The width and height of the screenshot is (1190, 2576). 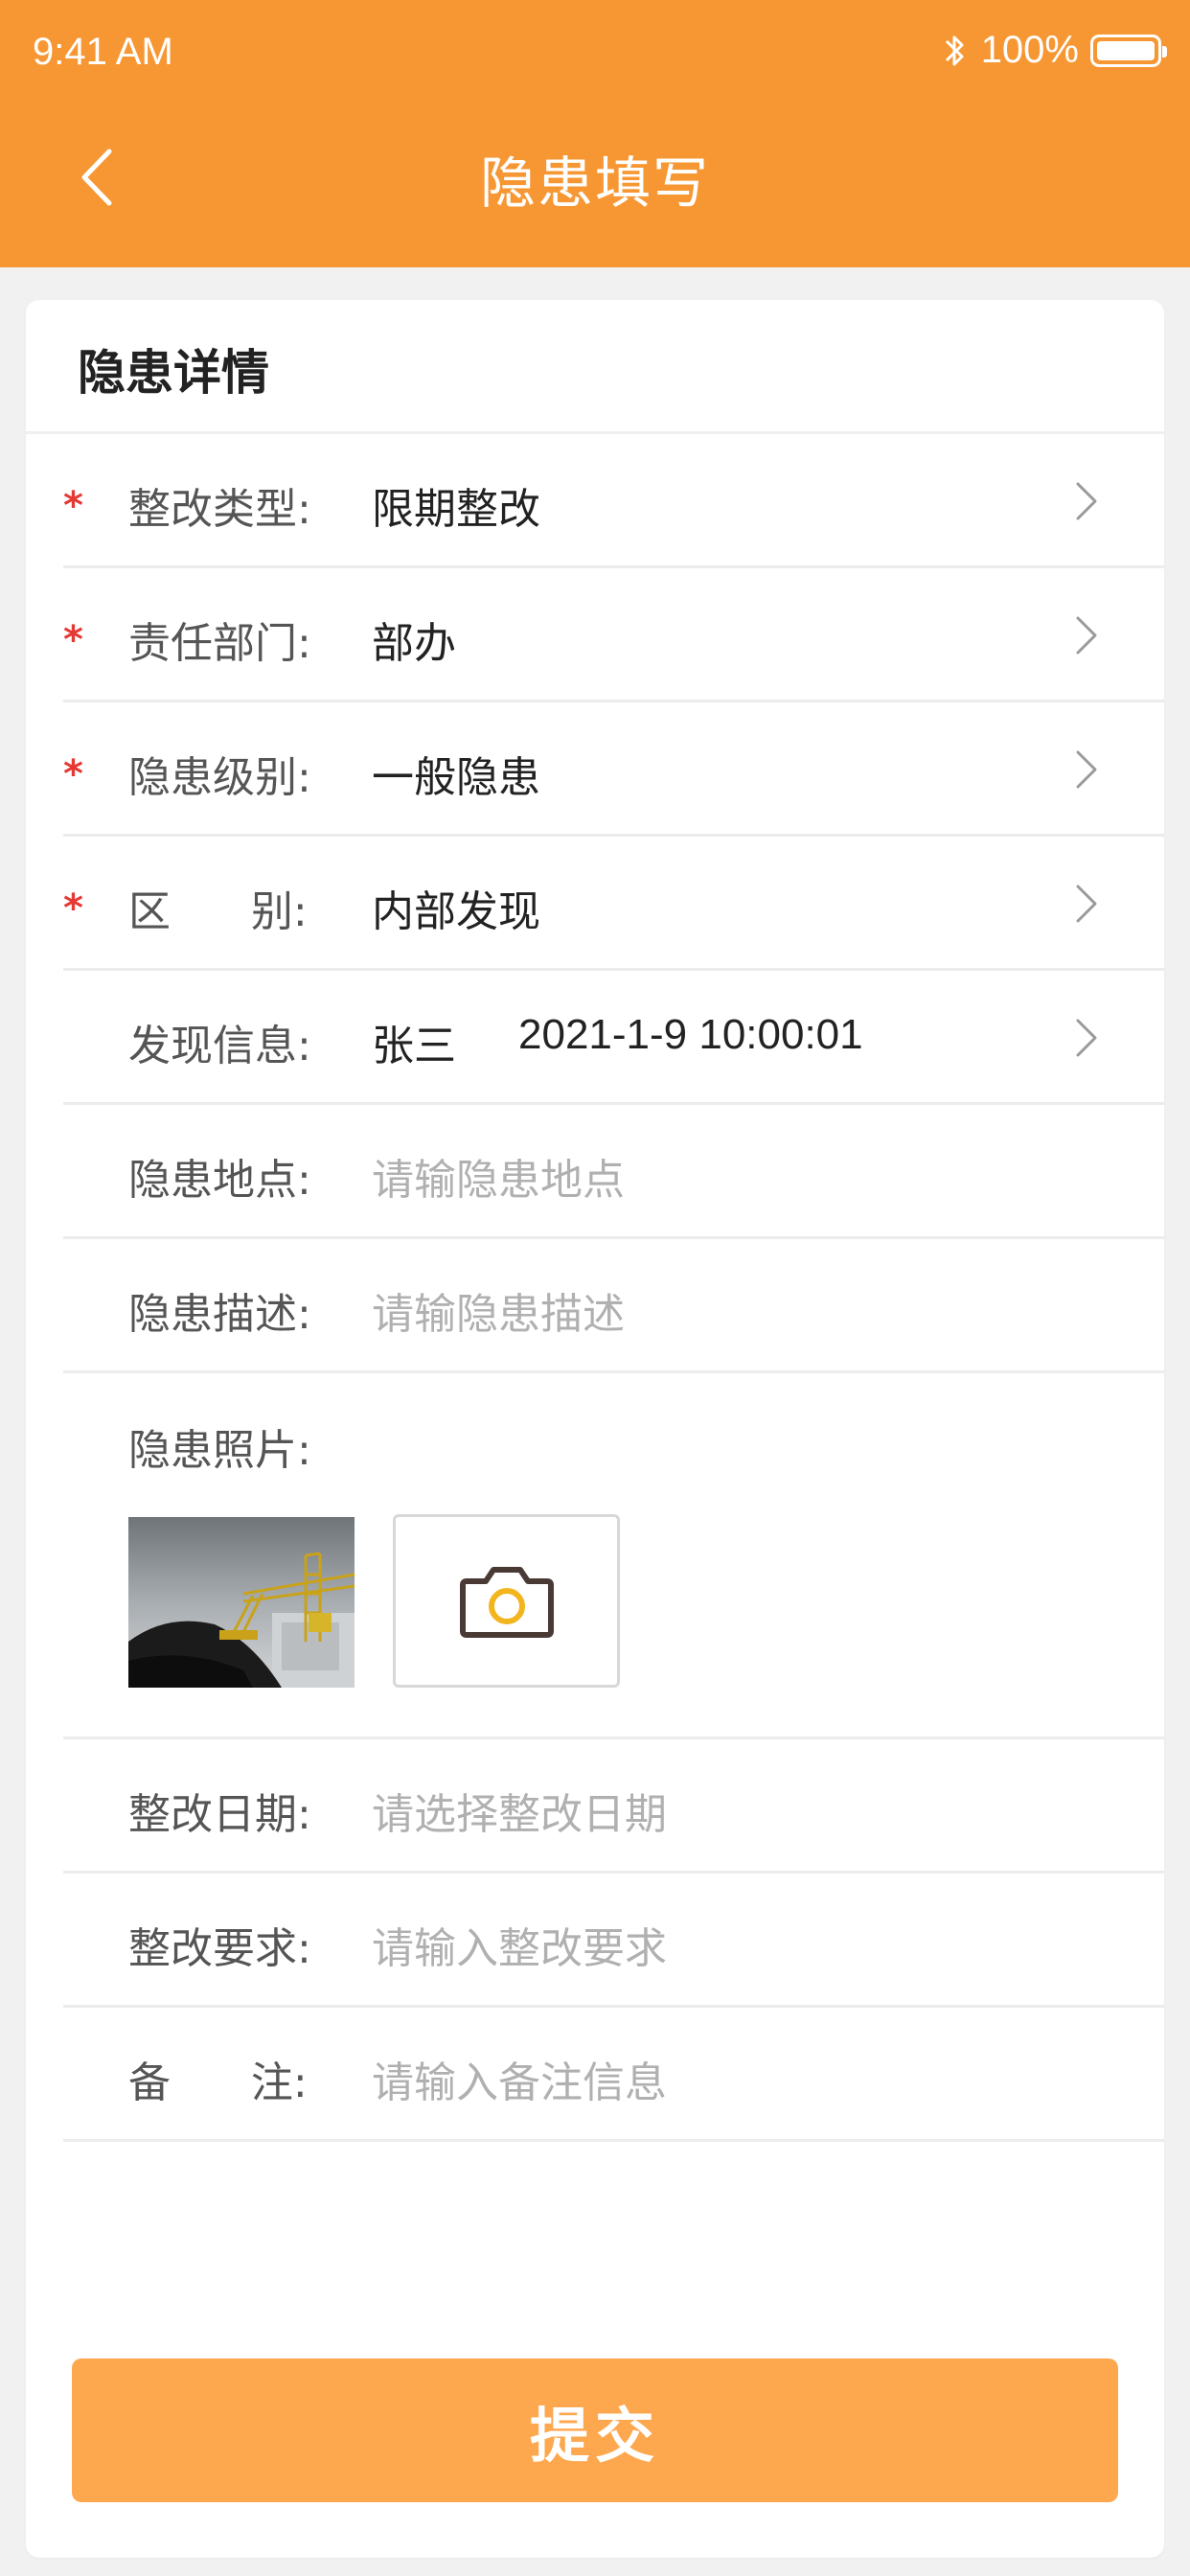 What do you see at coordinates (220, 1814) in the screenshot?
I see `rectify-date-label: 整改日期:` at bounding box center [220, 1814].